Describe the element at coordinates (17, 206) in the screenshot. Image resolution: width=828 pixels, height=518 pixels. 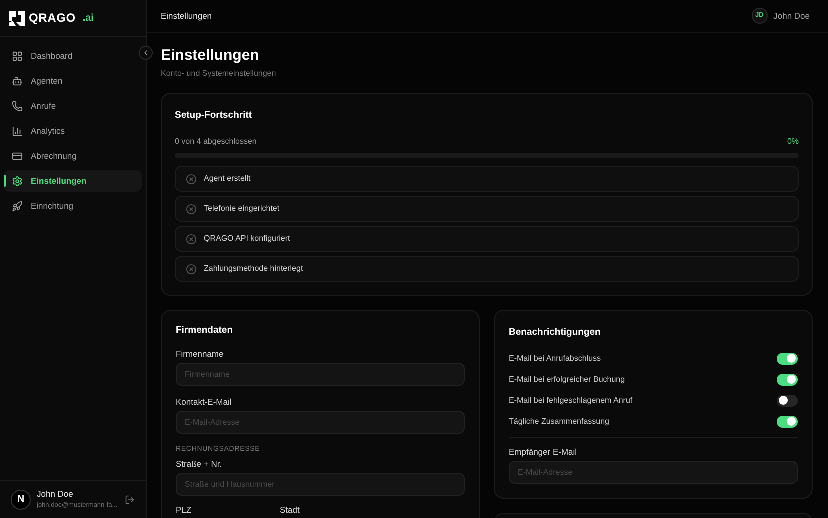
I see `rocket-icon` at that location.